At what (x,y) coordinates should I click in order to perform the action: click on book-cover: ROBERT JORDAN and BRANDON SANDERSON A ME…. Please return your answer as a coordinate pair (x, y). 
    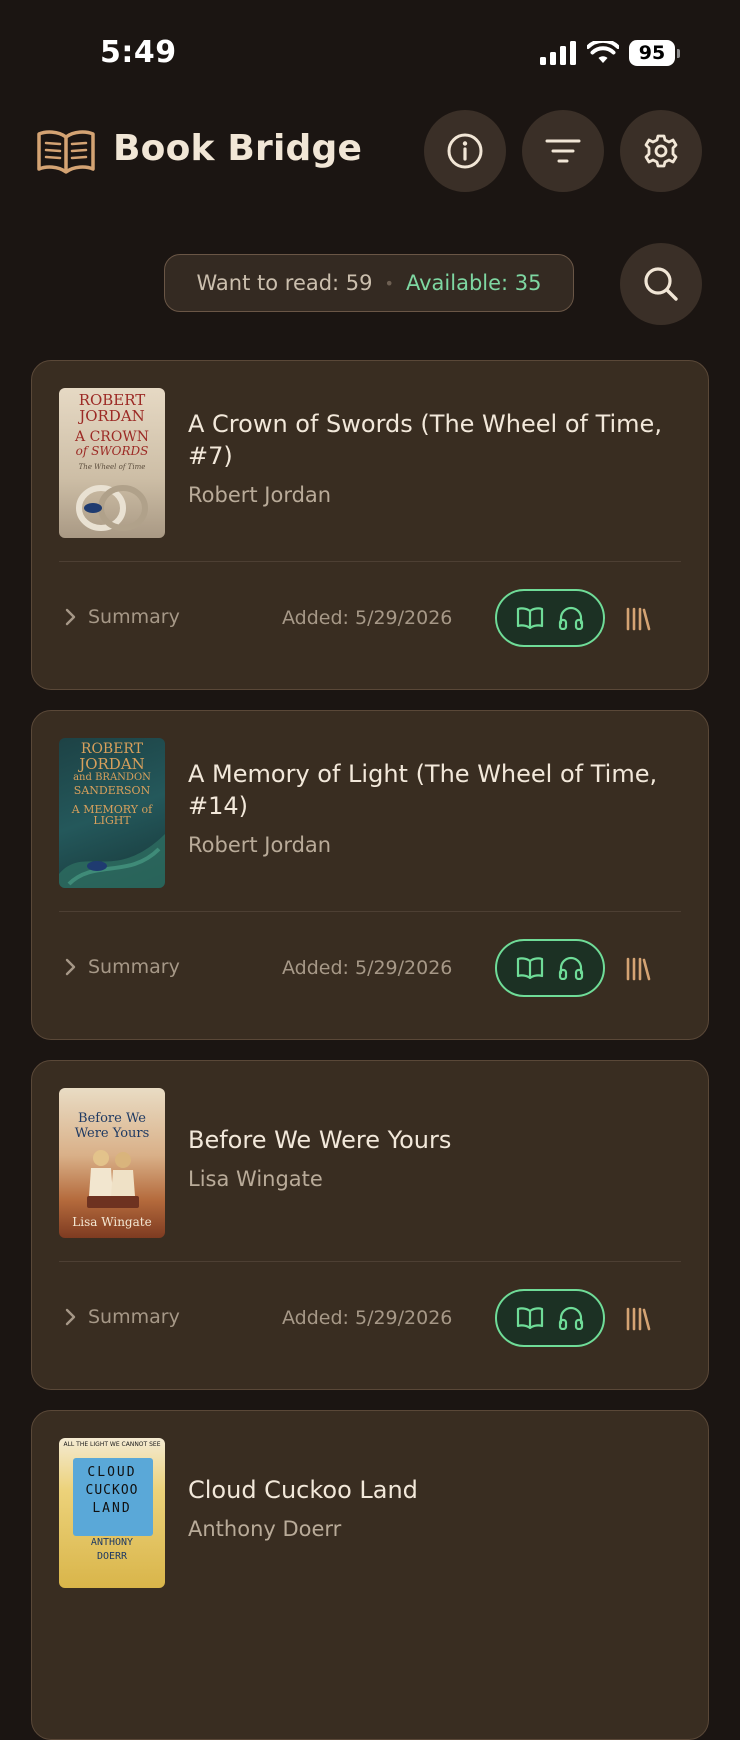
    Looking at the image, I should click on (112, 813).